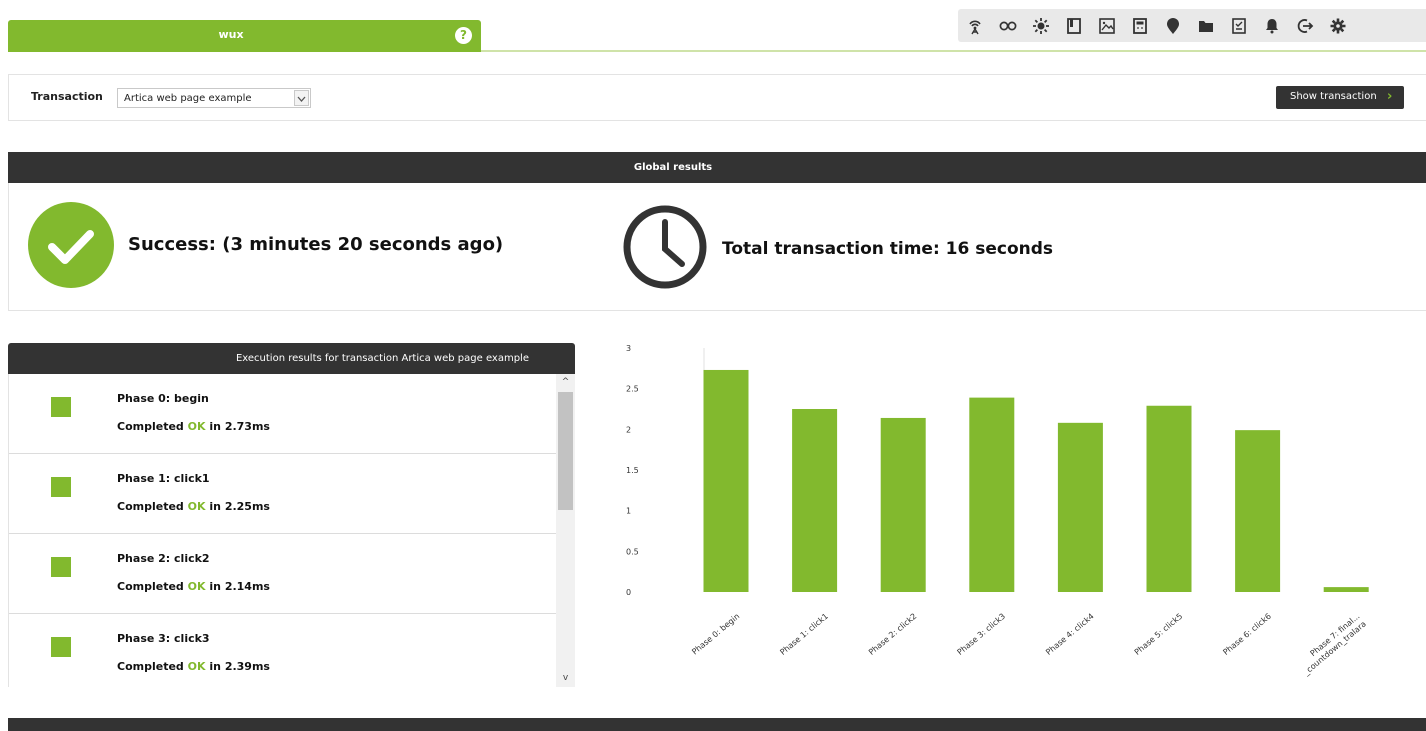 This screenshot has height=731, width=1426. I want to click on clock-icon, so click(665, 247).